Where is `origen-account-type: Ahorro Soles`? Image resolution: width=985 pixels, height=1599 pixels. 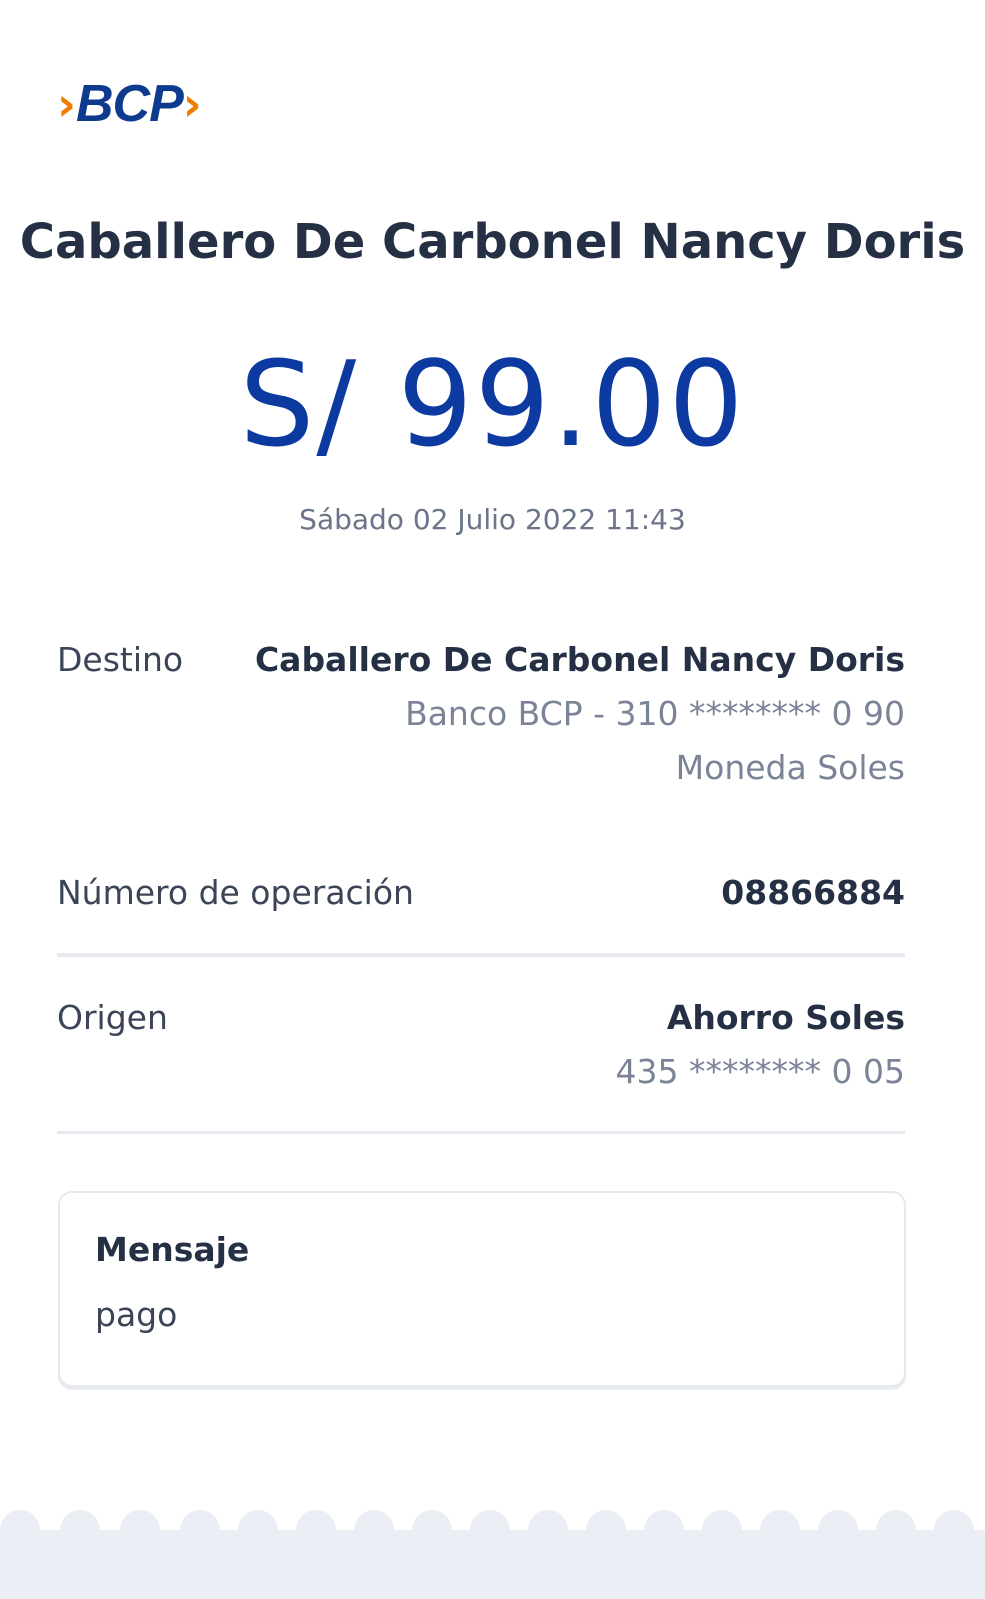 origen-account-type: Ahorro Soles is located at coordinates (785, 1017).